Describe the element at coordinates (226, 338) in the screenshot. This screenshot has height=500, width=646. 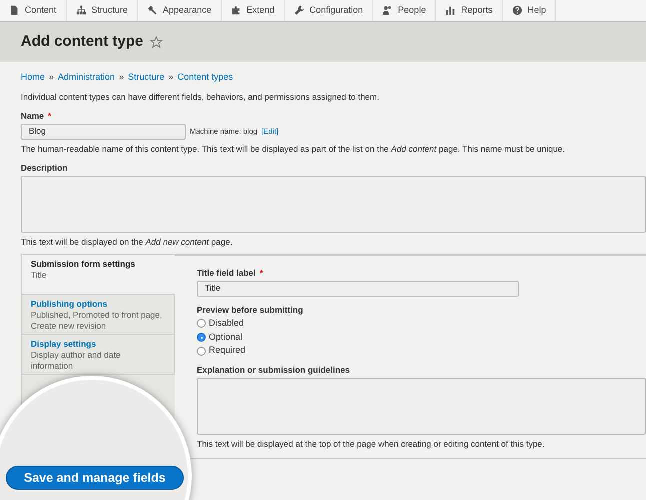
I see `radio-label: Optional` at that location.